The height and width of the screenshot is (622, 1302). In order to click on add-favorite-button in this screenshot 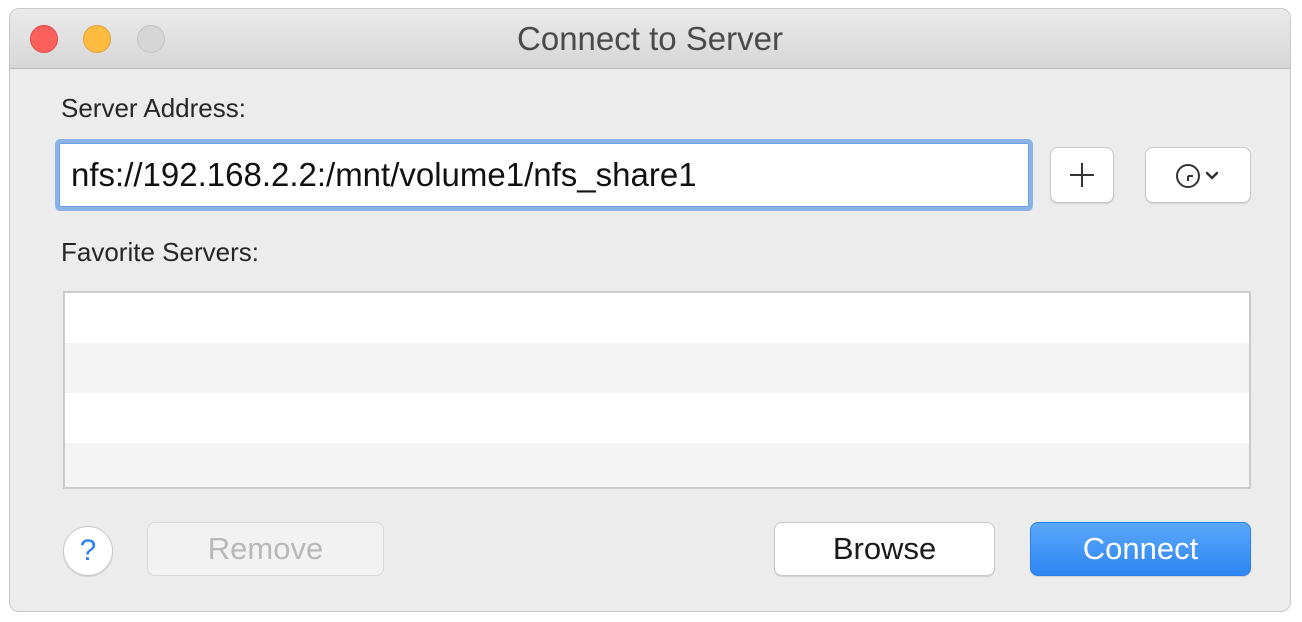, I will do `click(1082, 175)`.